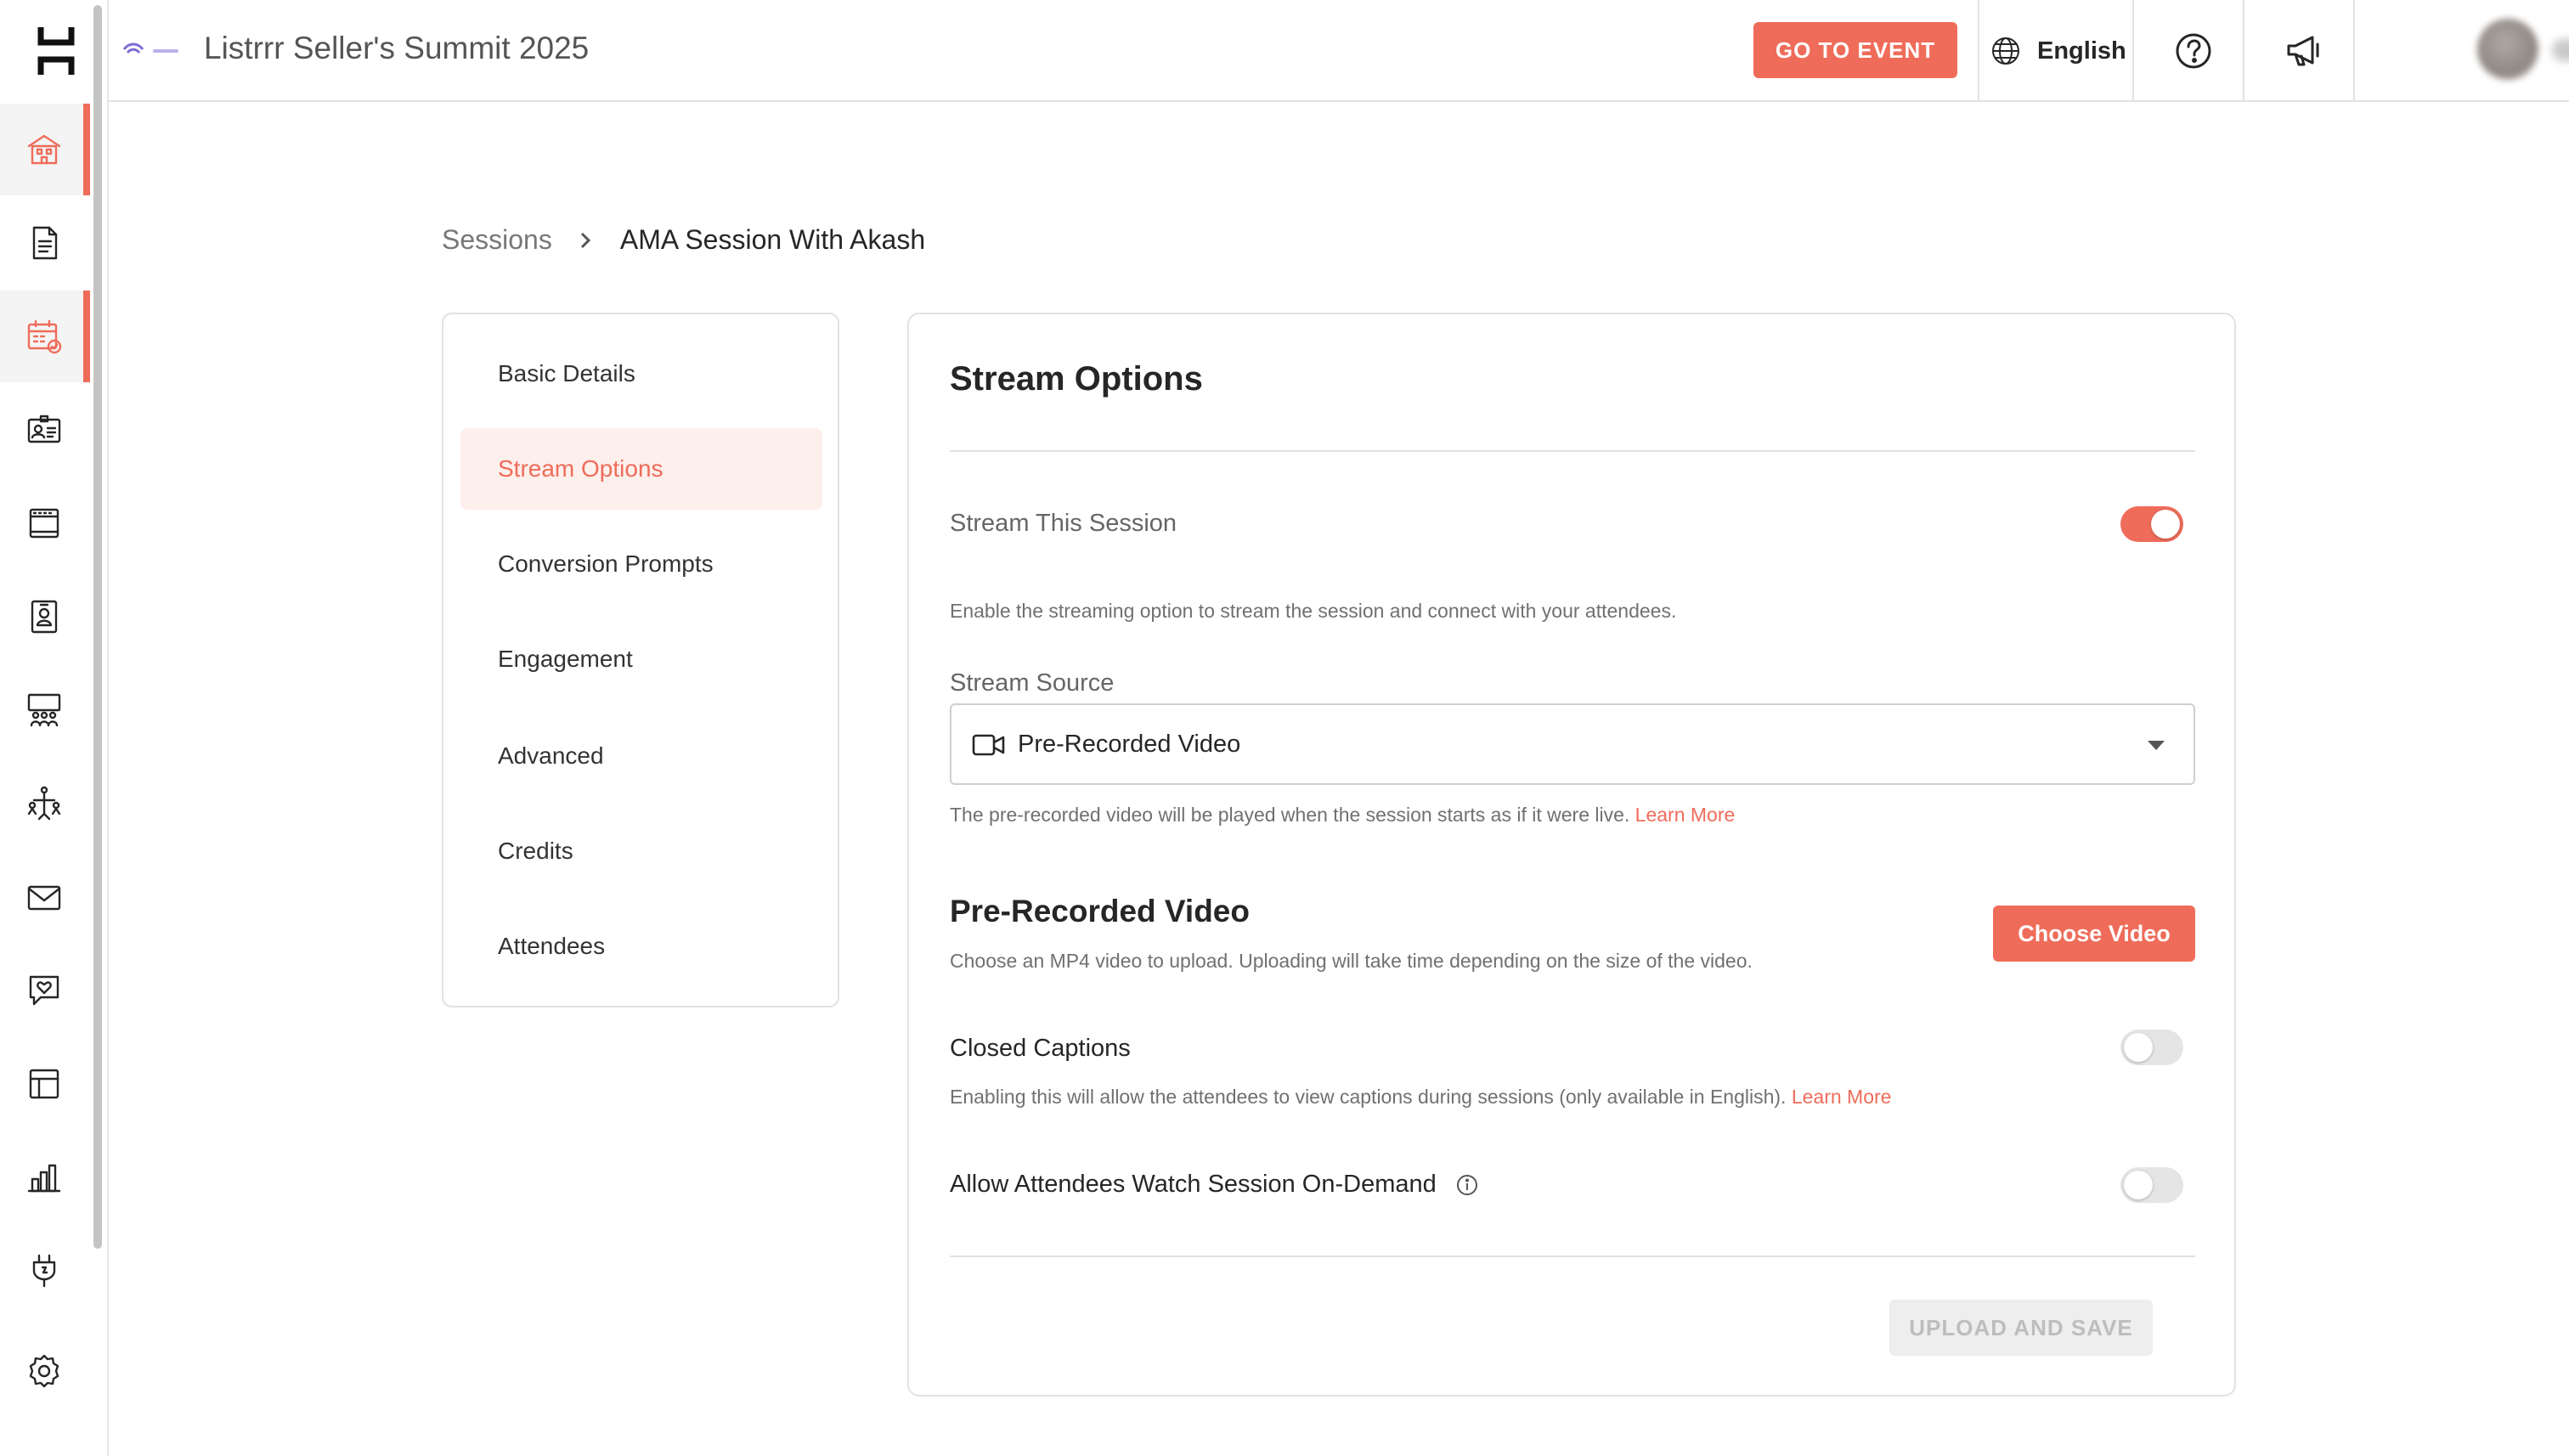  I want to click on rail-networking, so click(44, 804).